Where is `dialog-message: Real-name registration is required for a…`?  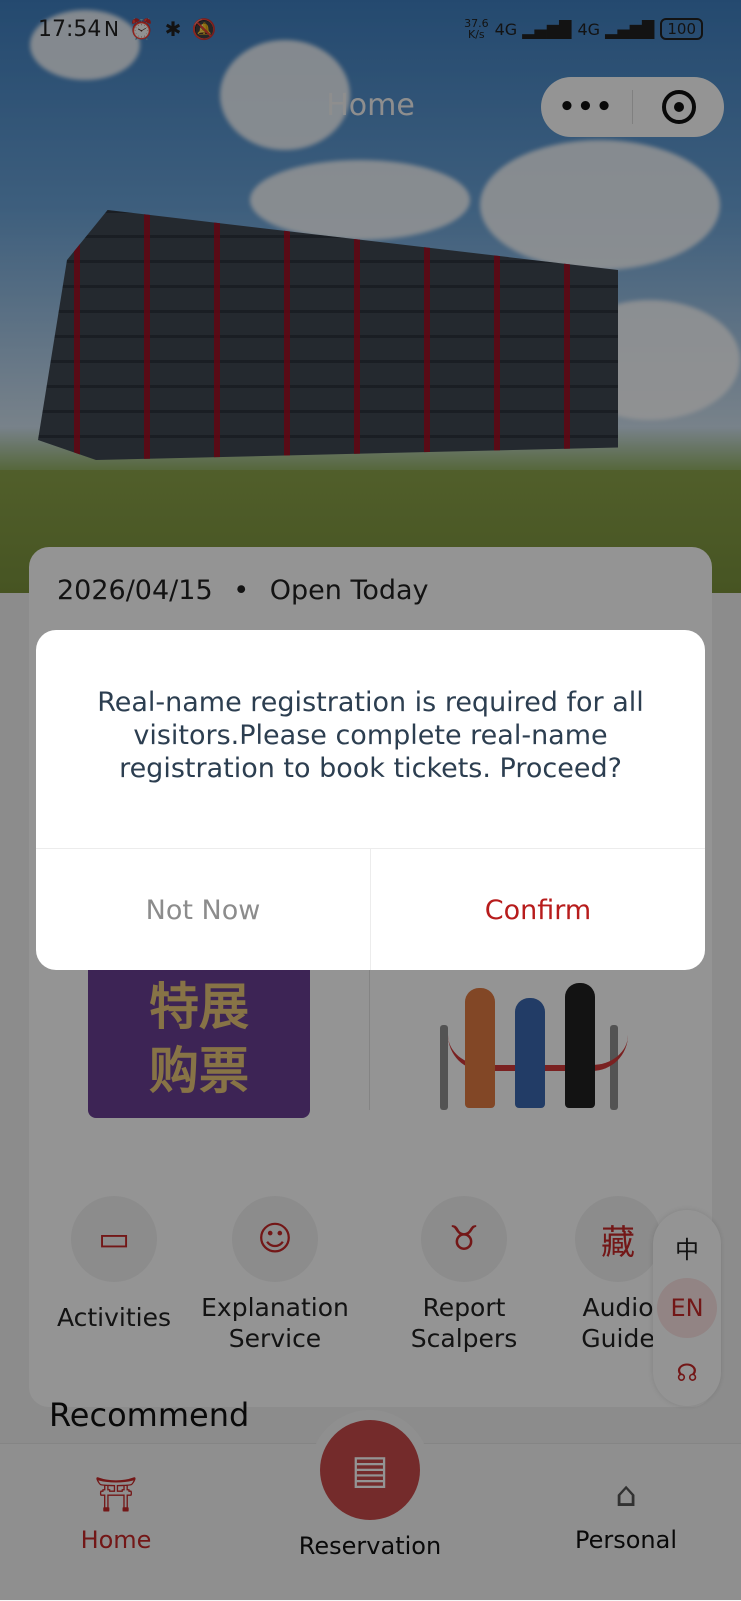
dialog-message: Real-name registration is required for a… is located at coordinates (370, 735).